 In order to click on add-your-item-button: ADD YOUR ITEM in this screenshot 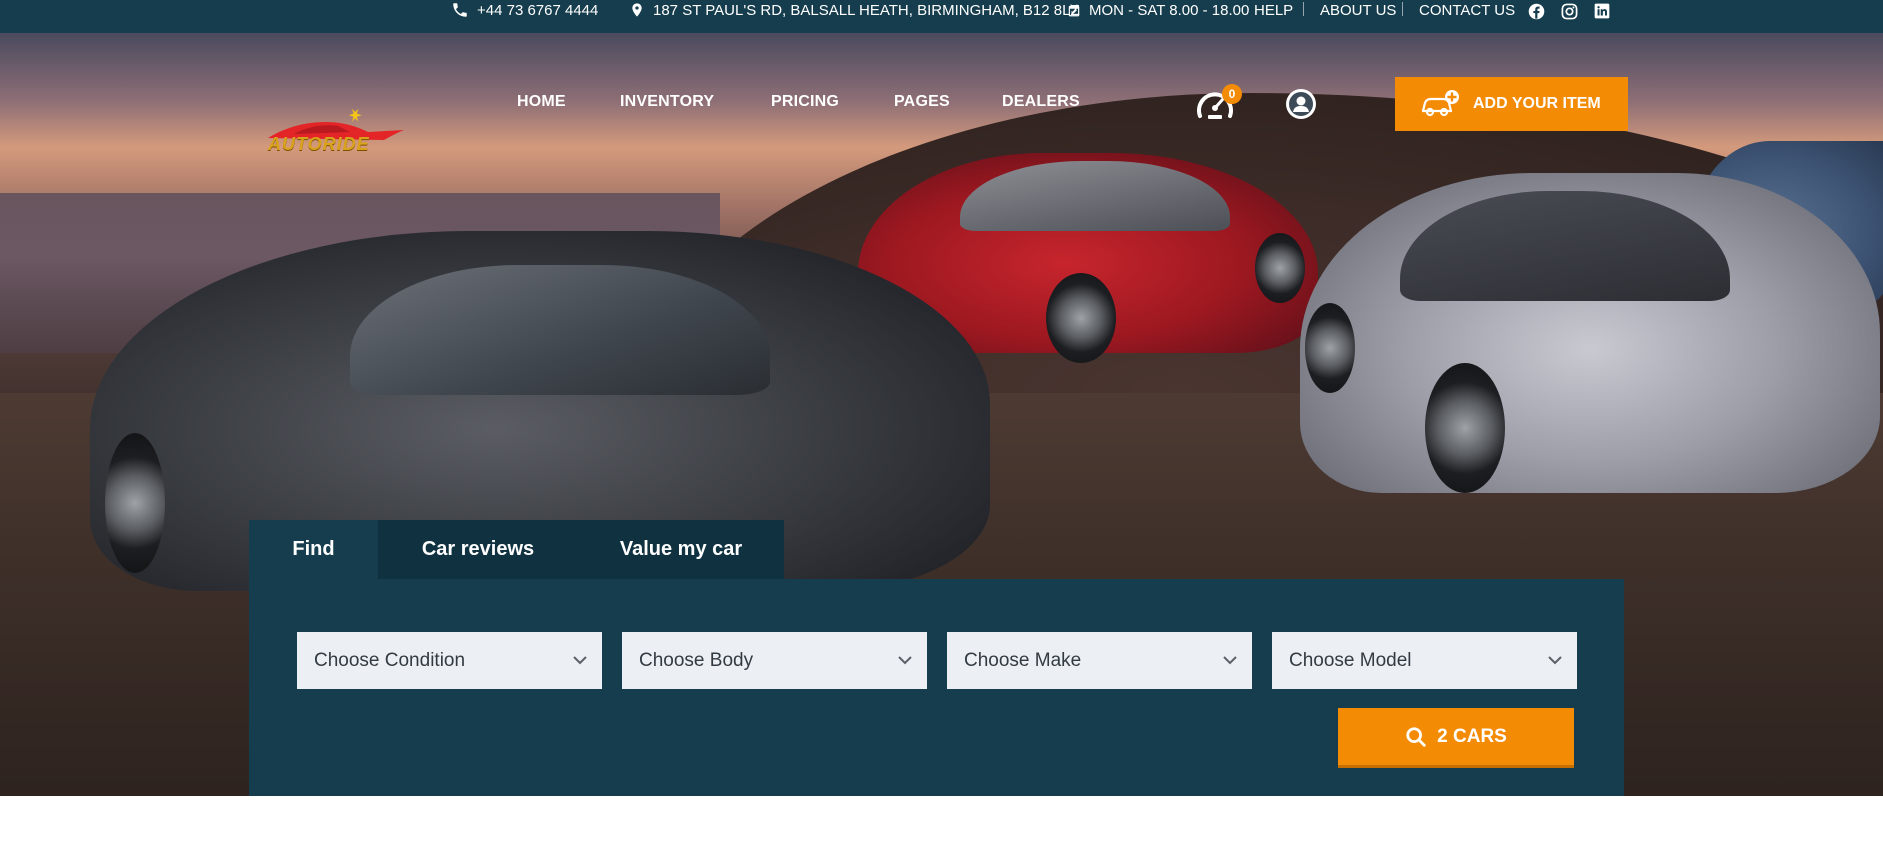, I will do `click(1511, 104)`.